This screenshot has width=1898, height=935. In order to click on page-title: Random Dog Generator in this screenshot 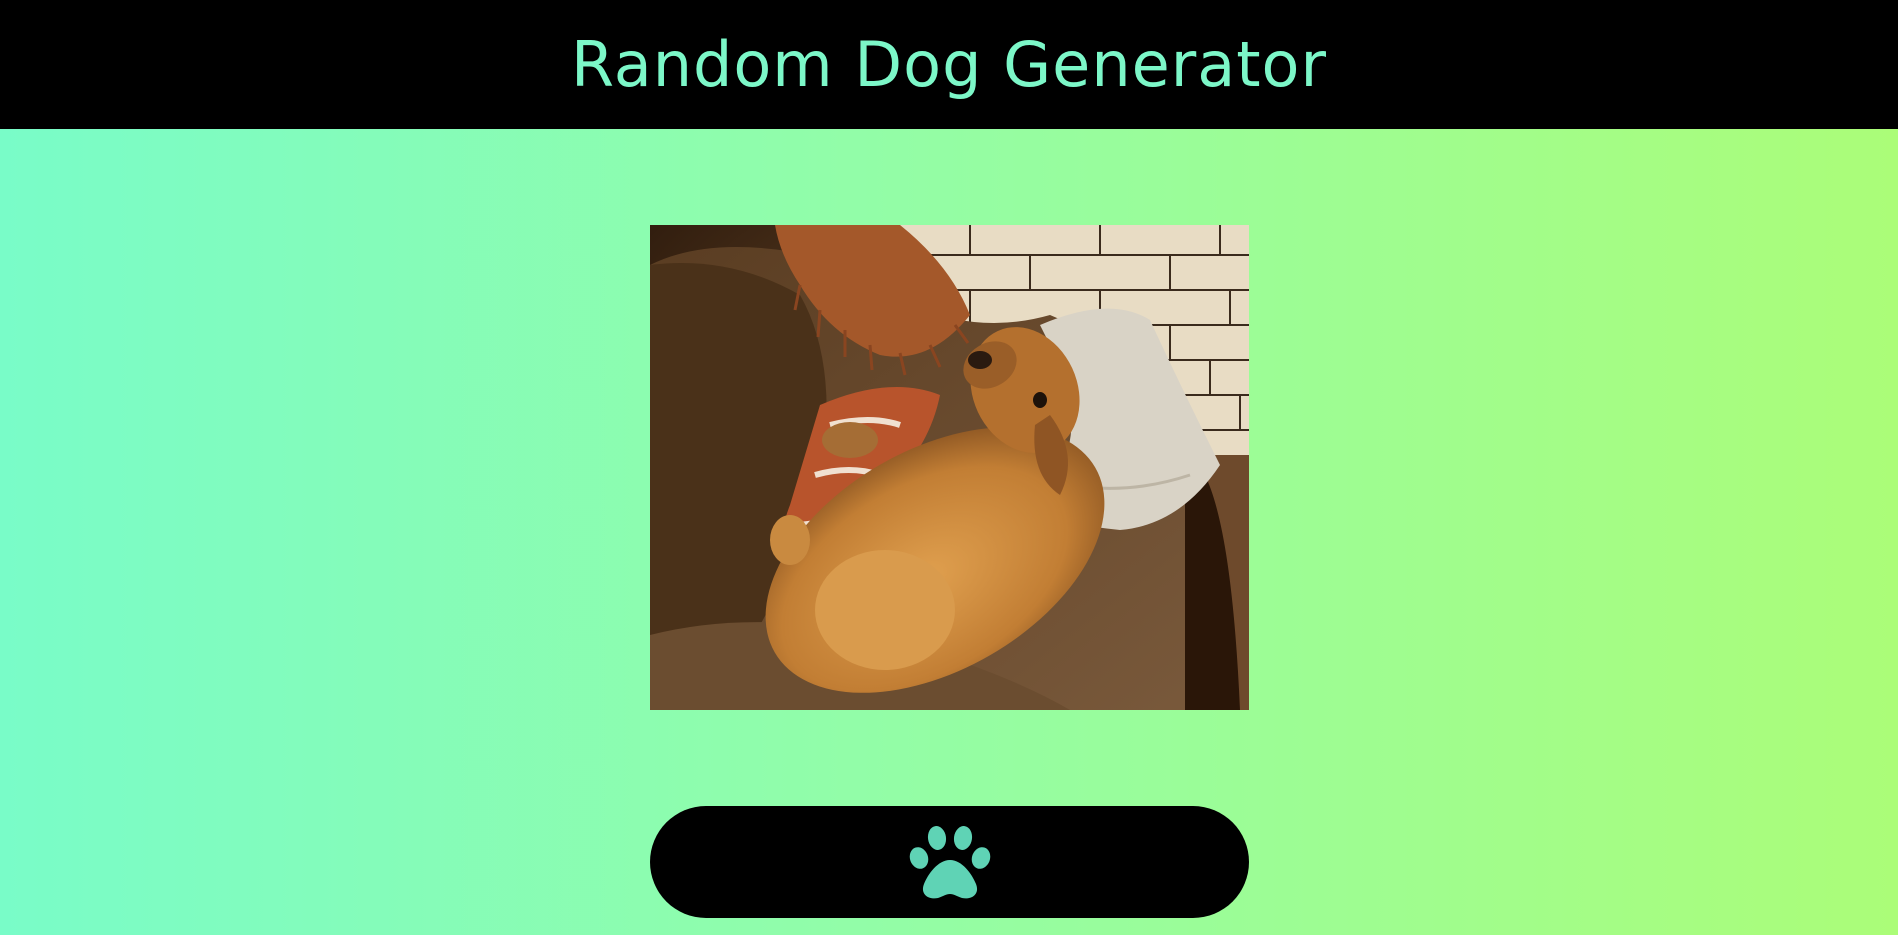, I will do `click(949, 64)`.